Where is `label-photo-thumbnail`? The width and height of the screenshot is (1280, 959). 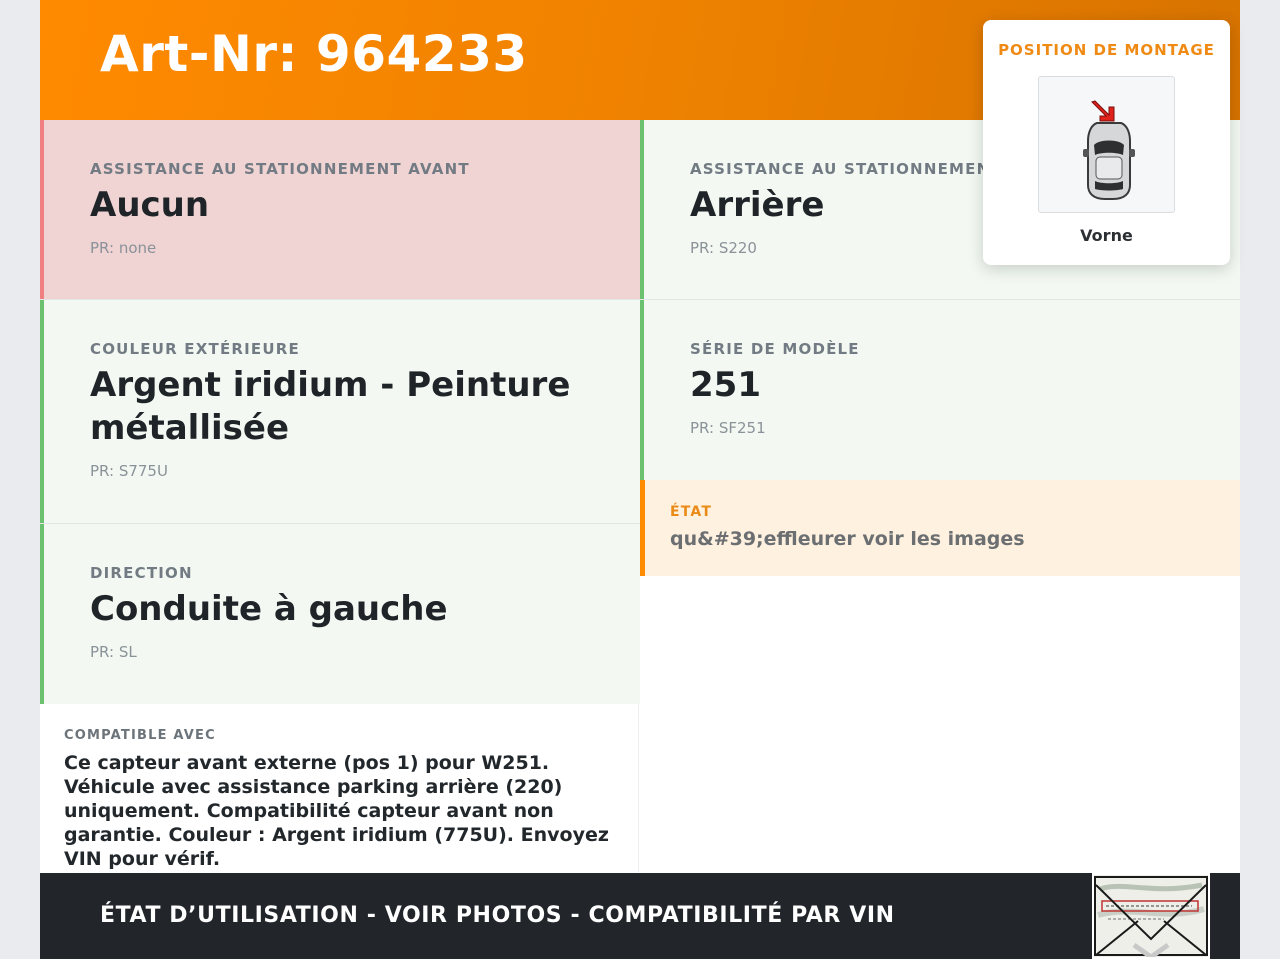
label-photo-thumbnail is located at coordinates (1151, 916).